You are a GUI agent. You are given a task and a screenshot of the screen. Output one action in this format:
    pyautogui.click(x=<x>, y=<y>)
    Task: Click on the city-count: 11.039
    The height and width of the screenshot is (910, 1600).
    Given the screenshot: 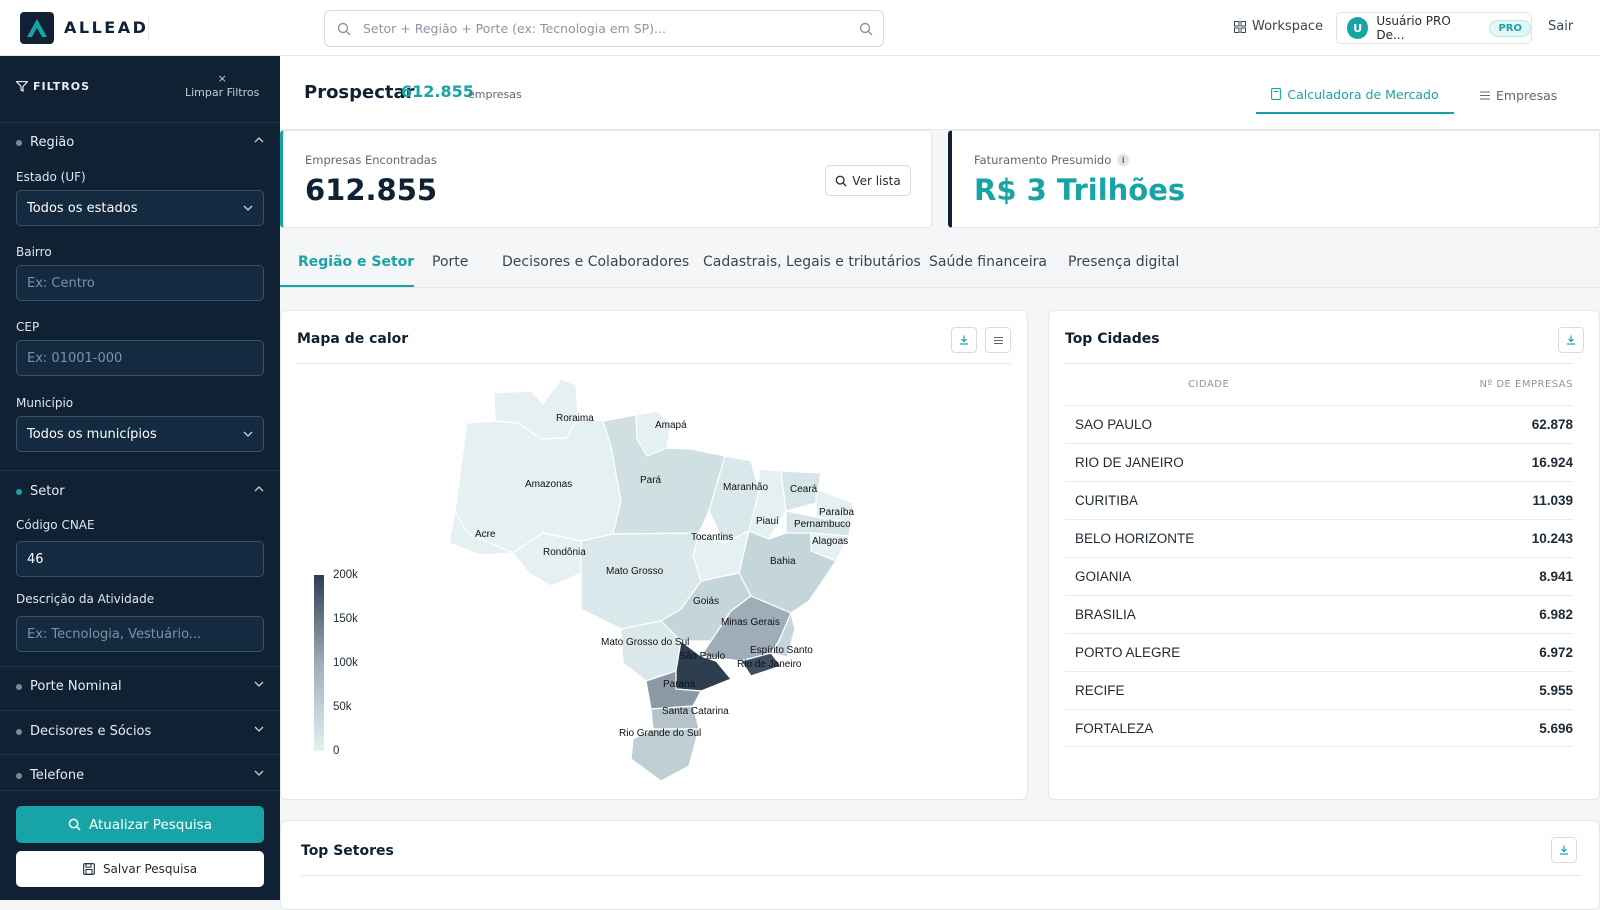 What is the action you would take?
    pyautogui.click(x=1552, y=500)
    